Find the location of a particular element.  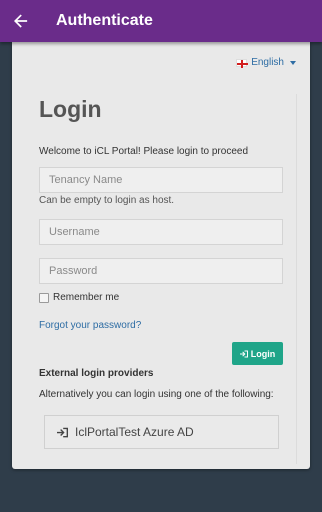

back-button is located at coordinates (21, 21).